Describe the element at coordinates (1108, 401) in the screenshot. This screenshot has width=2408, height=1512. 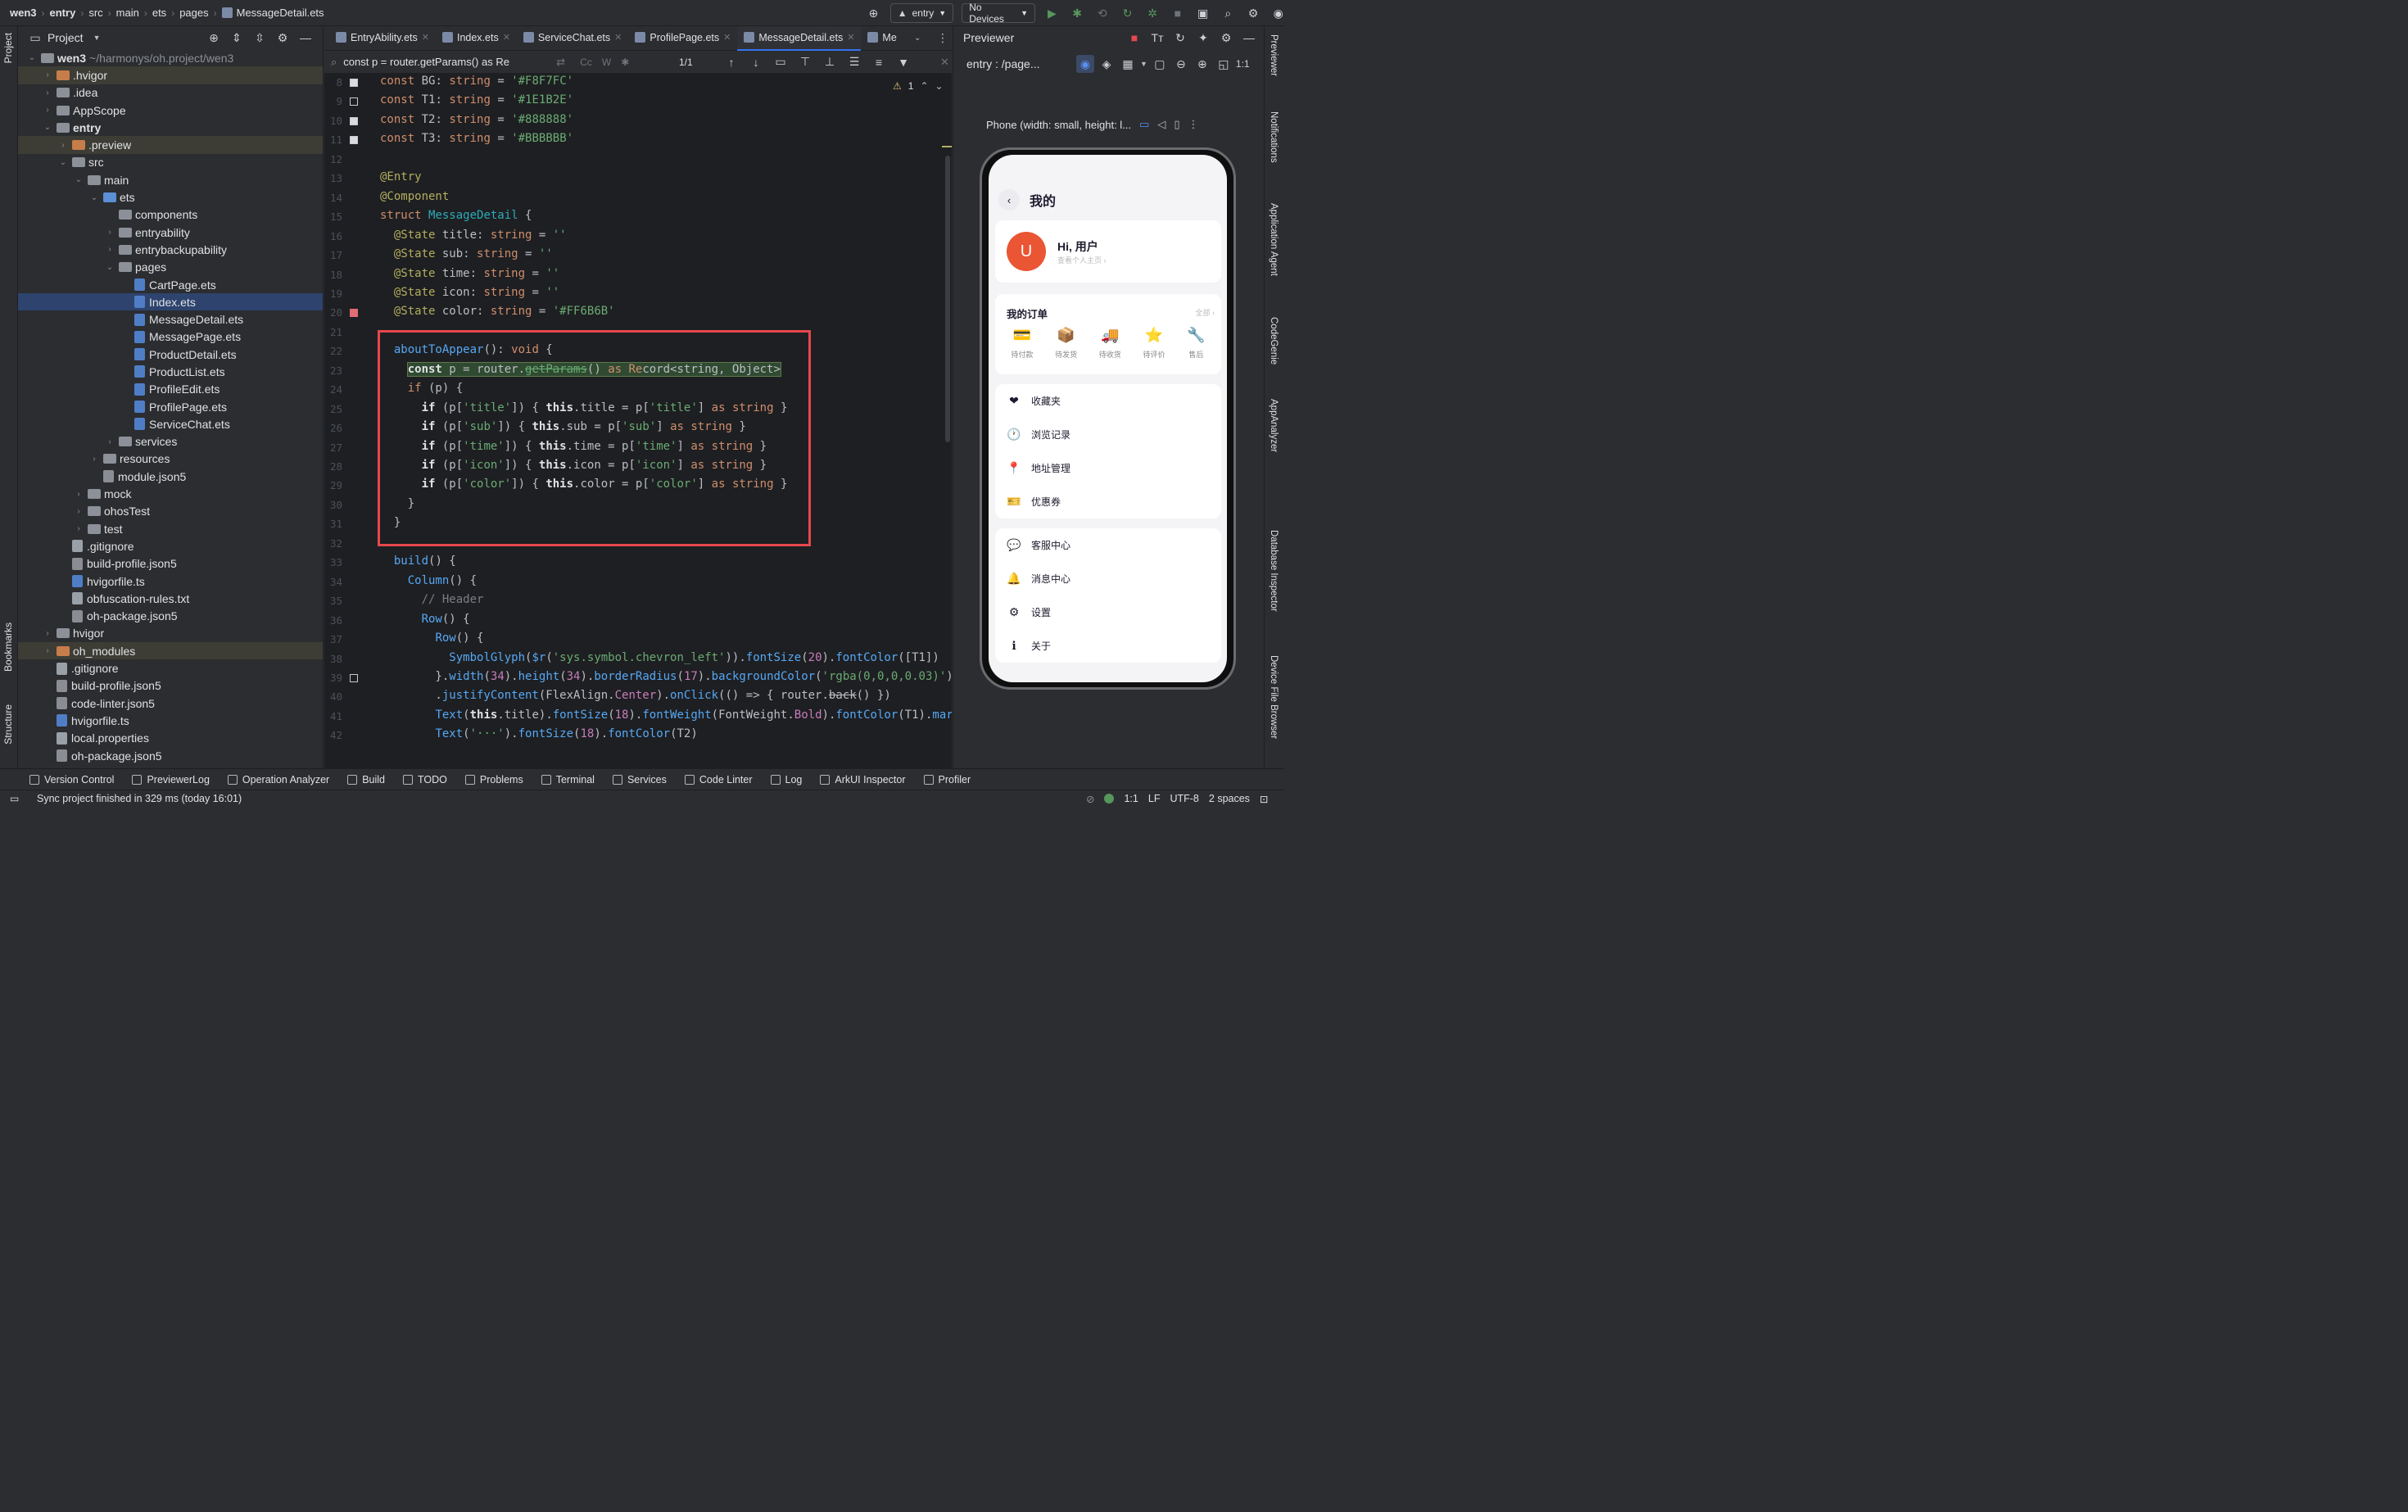
I see `menu-item: ❤ 收藏夹` at that location.